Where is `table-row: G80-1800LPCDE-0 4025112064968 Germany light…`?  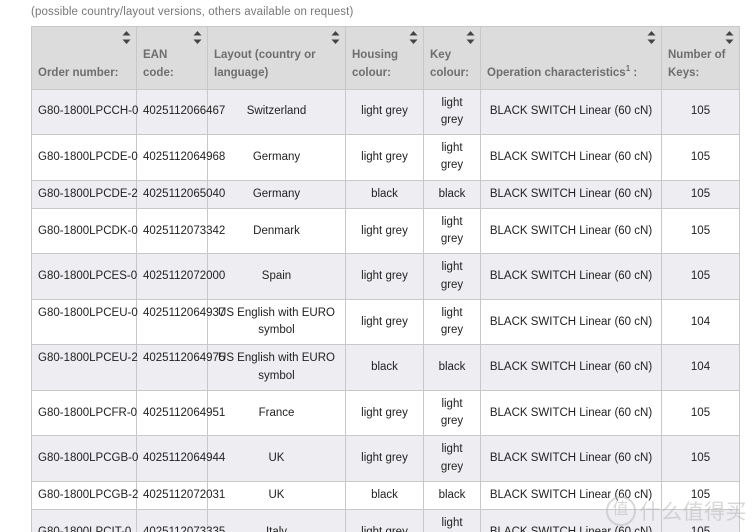
table-row: G80-1800LPCDE-0 4025112064968 Germany light… is located at coordinates (385, 157).